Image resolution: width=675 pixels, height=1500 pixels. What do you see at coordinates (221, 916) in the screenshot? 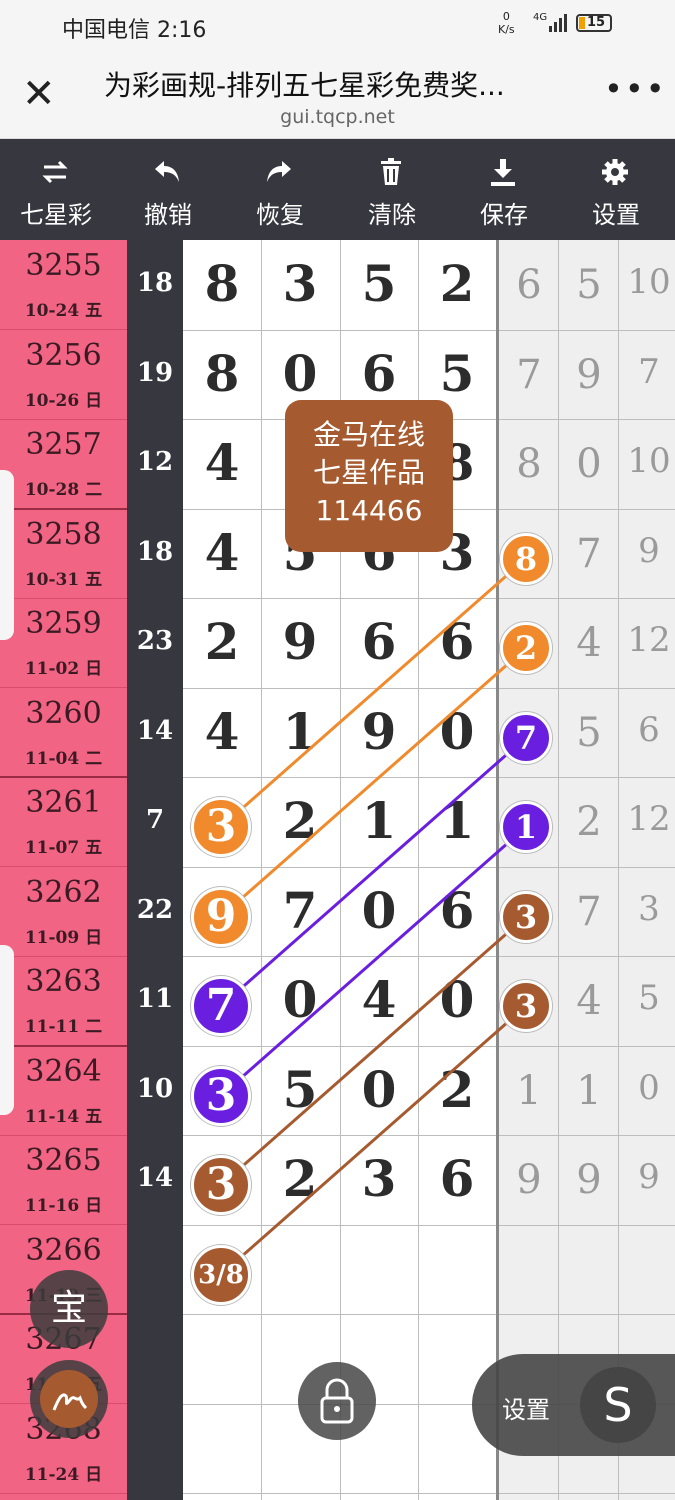
I see `marker-circle: 9` at bounding box center [221, 916].